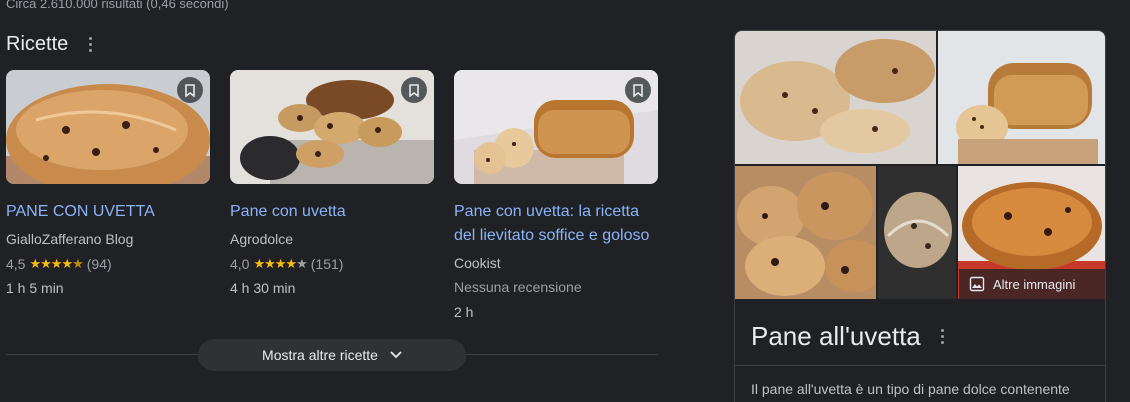 Image resolution: width=1130 pixels, height=402 pixels. What do you see at coordinates (396, 355) in the screenshot?
I see `chevron-down-icon` at bounding box center [396, 355].